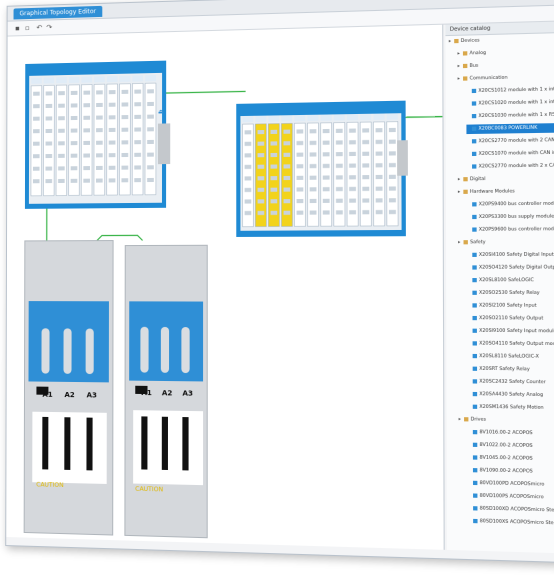  What do you see at coordinates (510, 369) in the screenshot?
I see `tree-item: X20SRT Safety Relay` at bounding box center [510, 369].